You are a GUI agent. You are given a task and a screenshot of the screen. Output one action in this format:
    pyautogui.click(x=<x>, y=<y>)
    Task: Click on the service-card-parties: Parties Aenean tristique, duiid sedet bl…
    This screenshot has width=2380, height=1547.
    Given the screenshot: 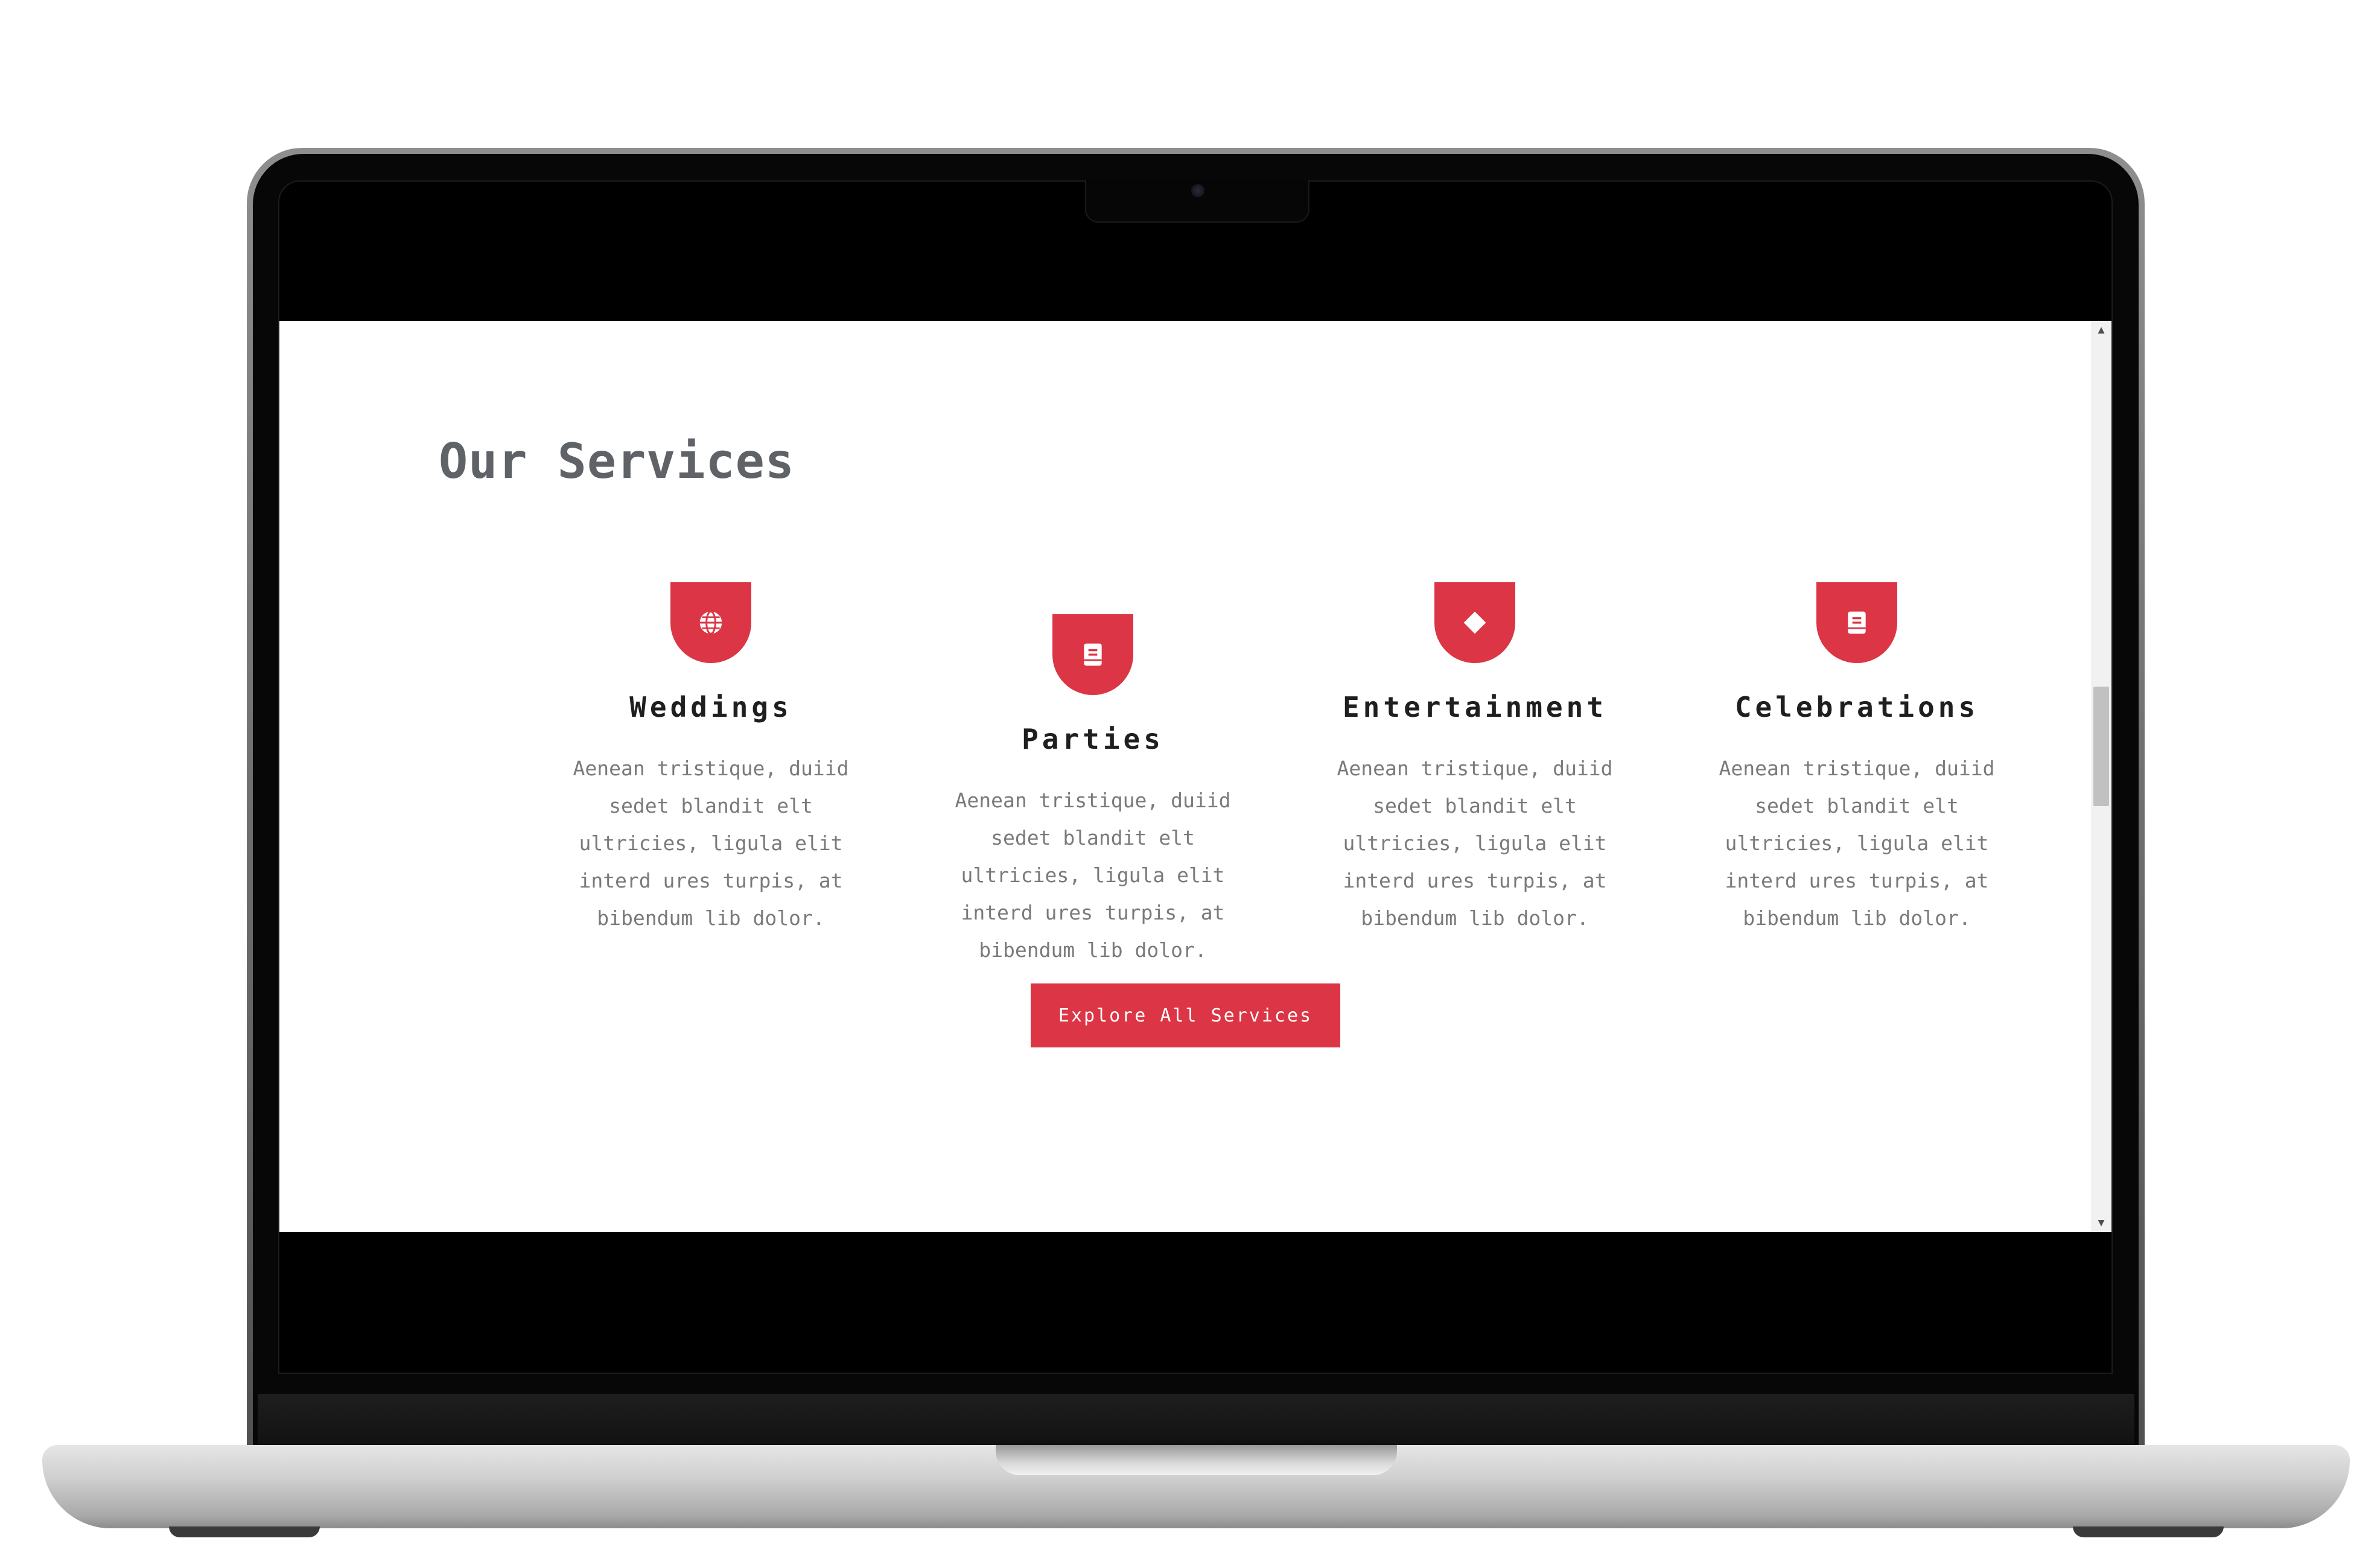 What is the action you would take?
    pyautogui.click(x=1093, y=791)
    